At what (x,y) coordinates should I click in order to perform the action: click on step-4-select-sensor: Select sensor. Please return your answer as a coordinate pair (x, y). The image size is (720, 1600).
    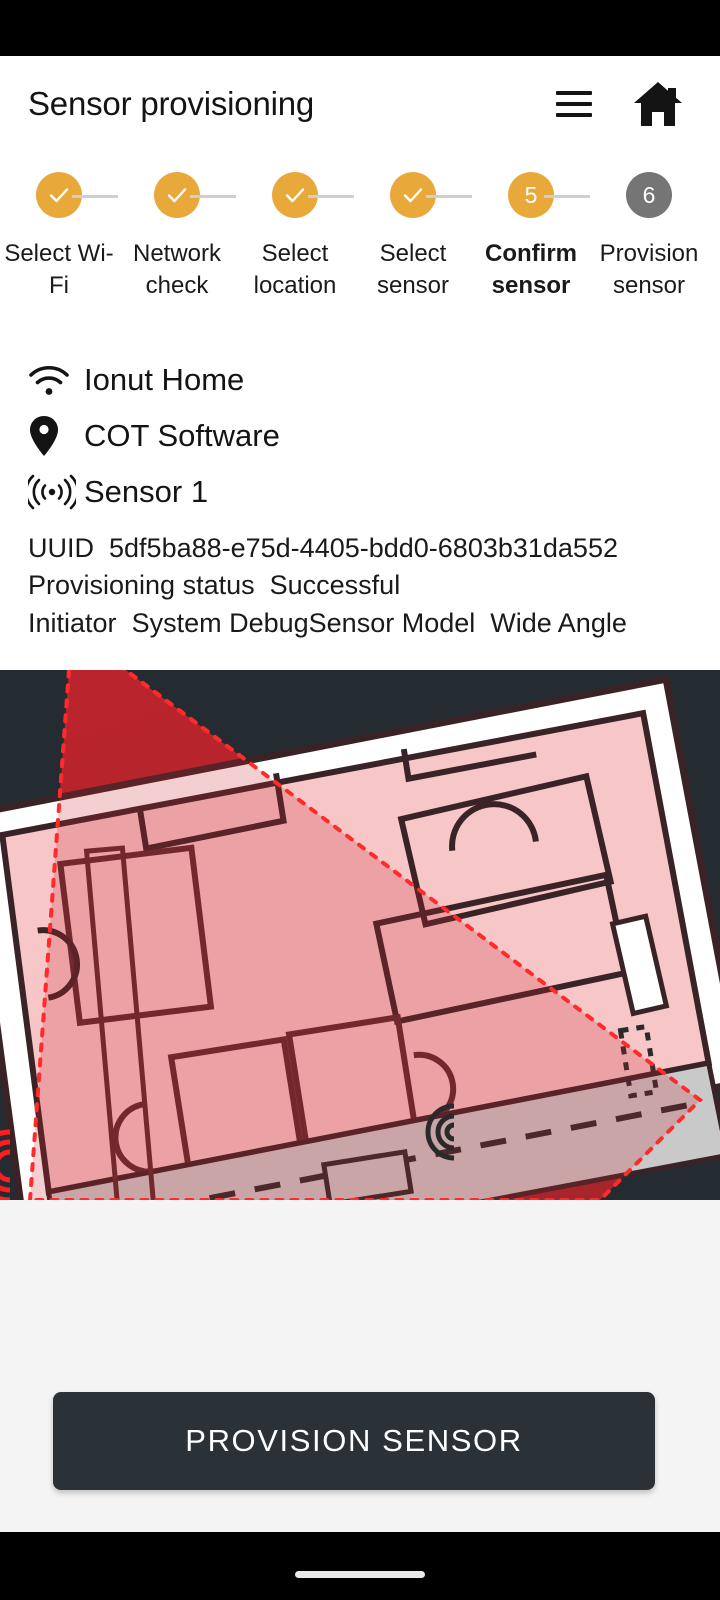
    Looking at the image, I should click on (413, 237).